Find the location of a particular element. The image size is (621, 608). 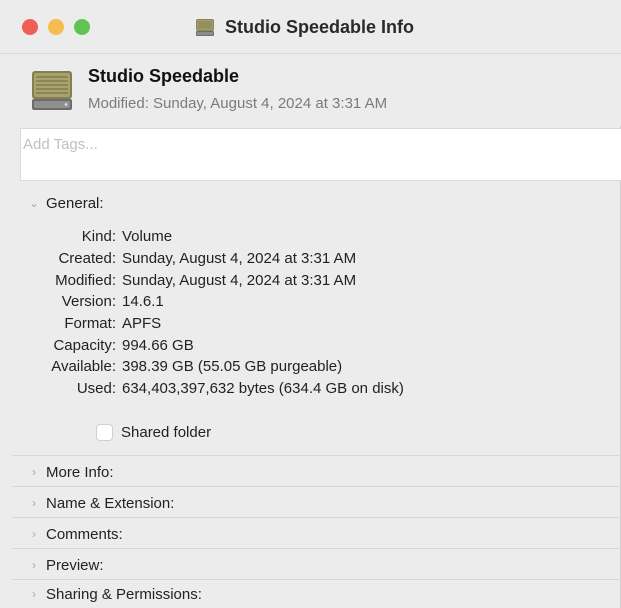

section-label: Preview: is located at coordinates (75, 565).